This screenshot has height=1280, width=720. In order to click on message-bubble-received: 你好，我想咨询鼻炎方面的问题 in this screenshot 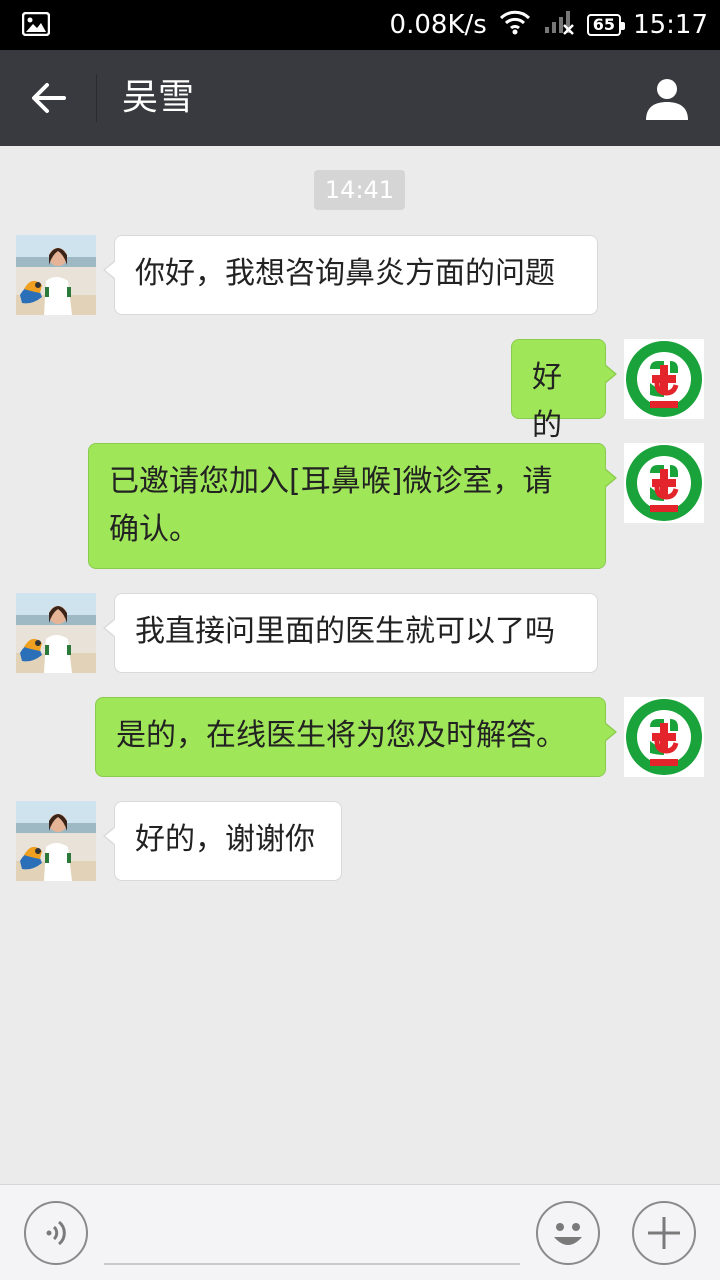, I will do `click(350, 275)`.